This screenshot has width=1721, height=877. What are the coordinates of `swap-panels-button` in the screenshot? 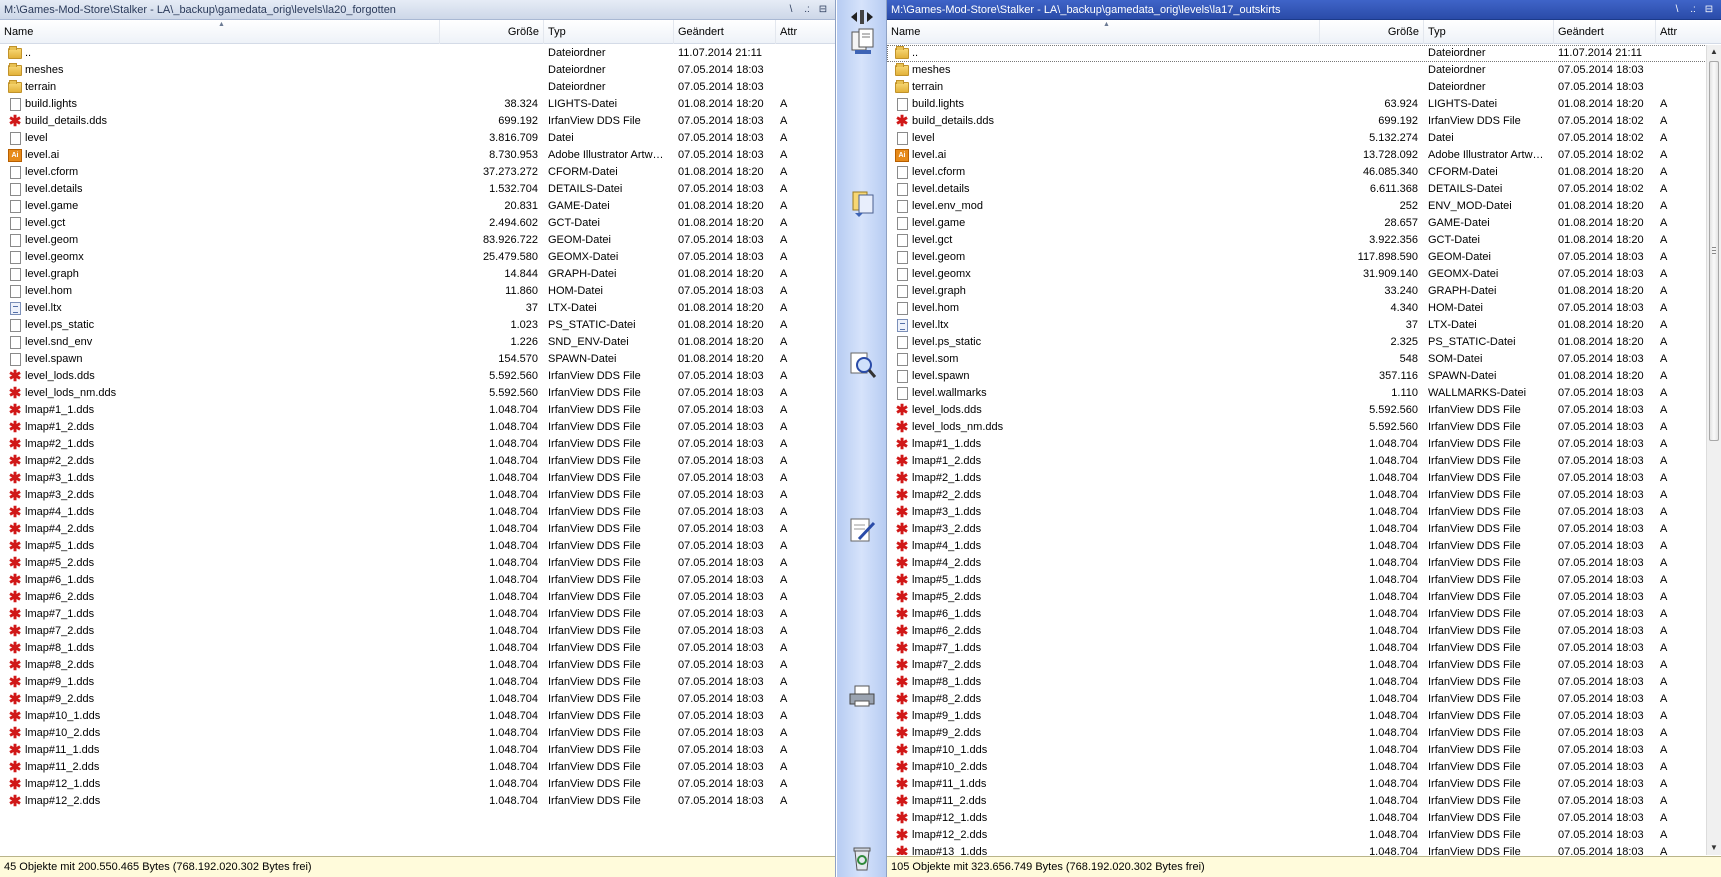 It's located at (862, 13).